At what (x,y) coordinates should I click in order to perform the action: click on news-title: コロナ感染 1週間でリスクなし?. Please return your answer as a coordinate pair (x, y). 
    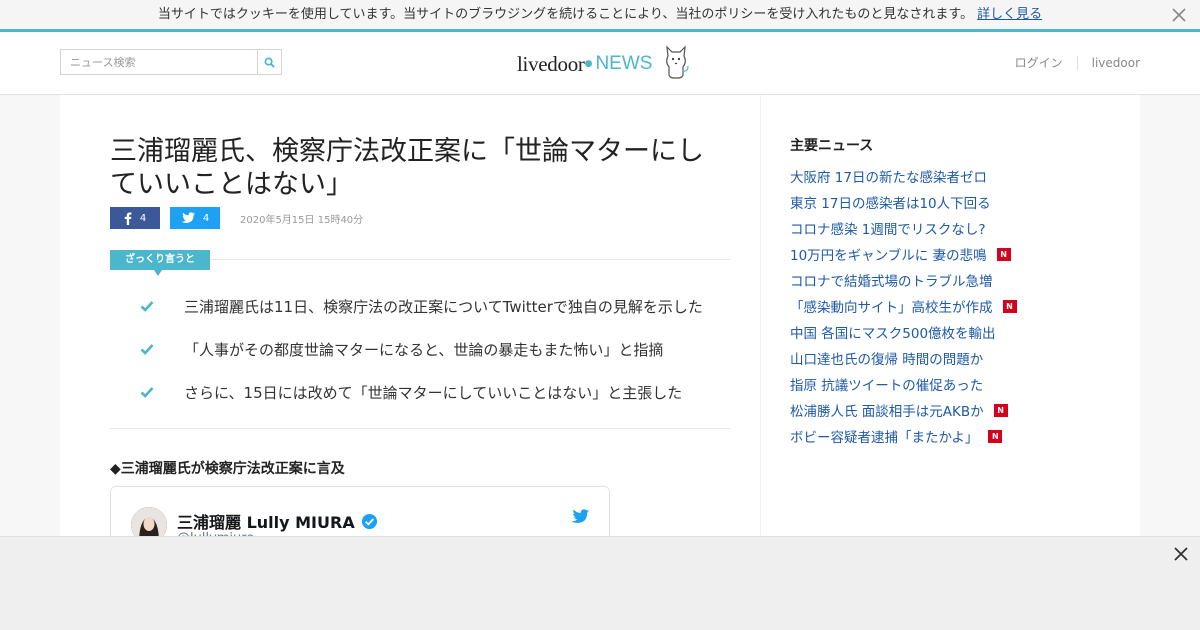
    Looking at the image, I should click on (888, 230).